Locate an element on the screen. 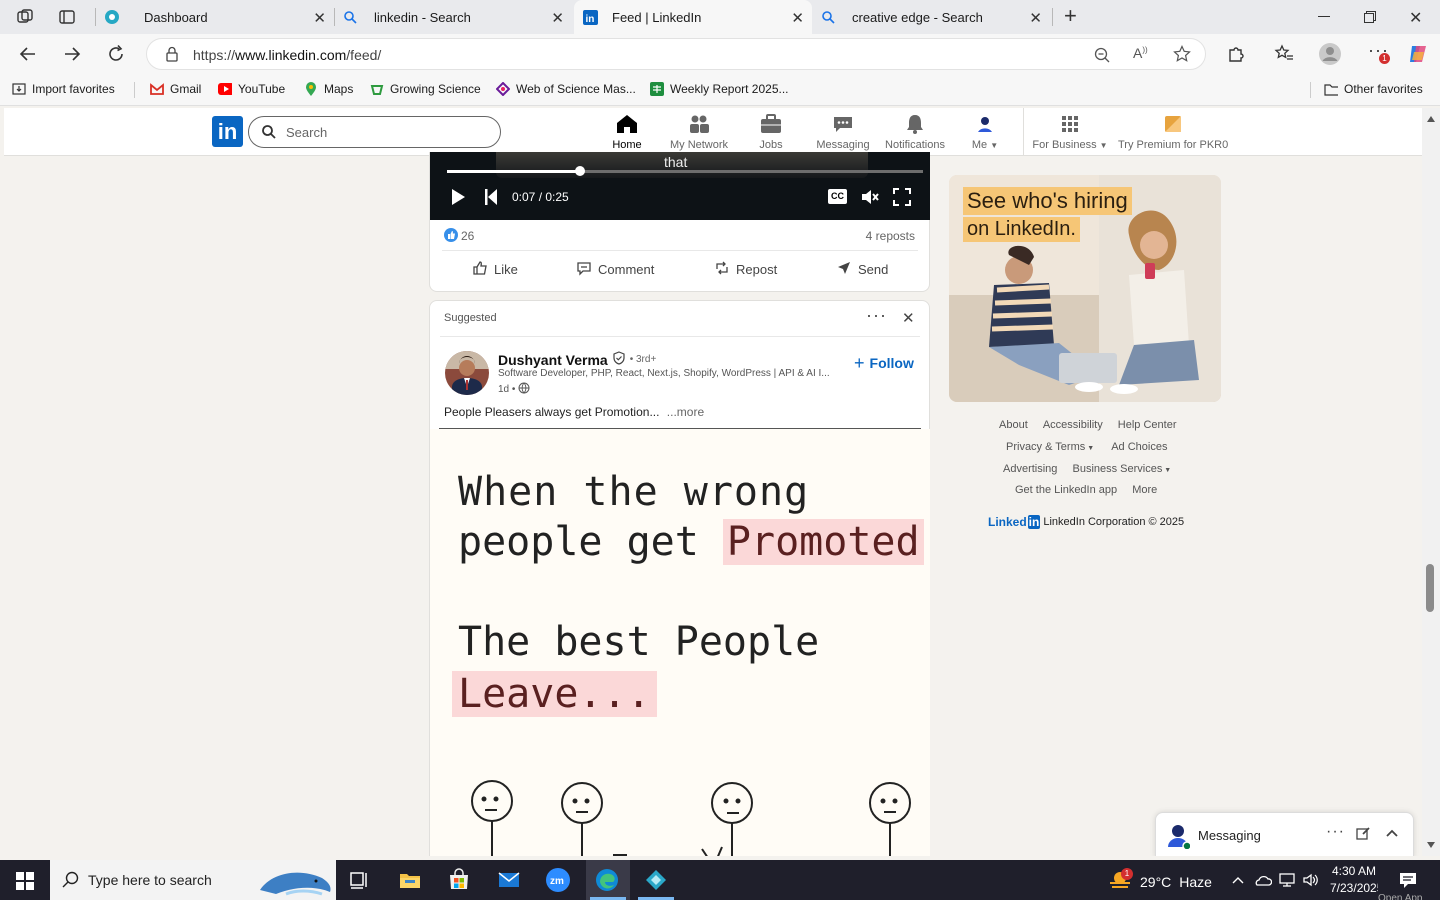 The height and width of the screenshot is (900, 1440). closed-captions-icon: CC is located at coordinates (837, 196).